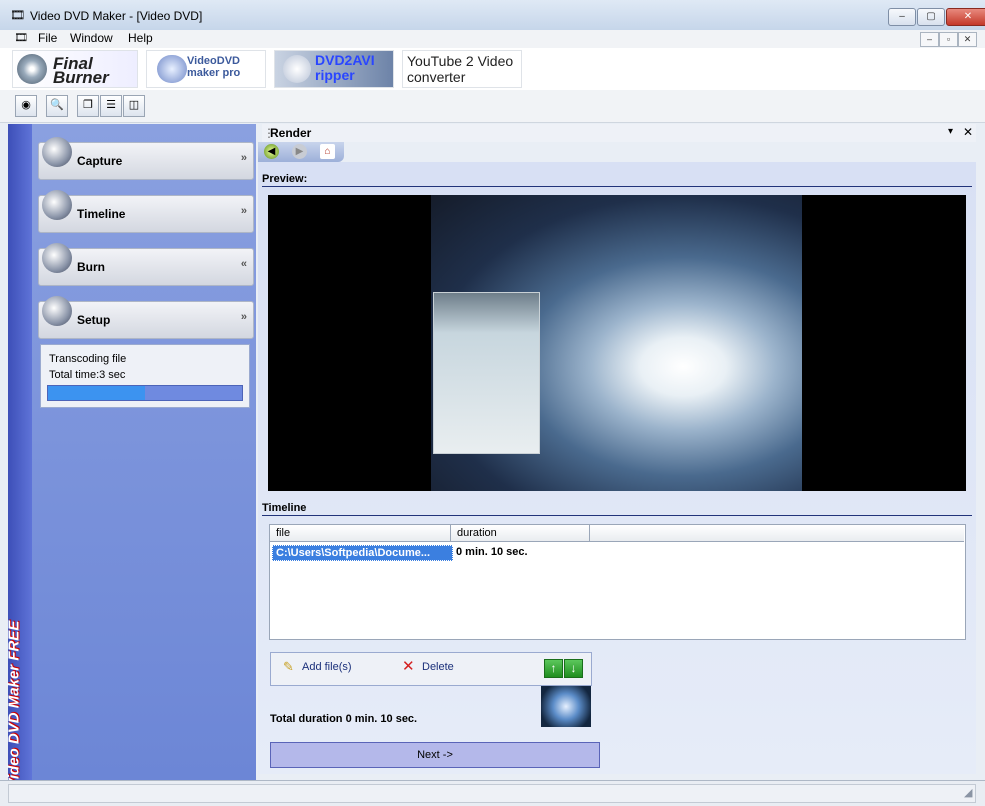 The width and height of the screenshot is (985, 806). Describe the element at coordinates (146, 264) in the screenshot. I see `nav-burn: Burn «` at that location.